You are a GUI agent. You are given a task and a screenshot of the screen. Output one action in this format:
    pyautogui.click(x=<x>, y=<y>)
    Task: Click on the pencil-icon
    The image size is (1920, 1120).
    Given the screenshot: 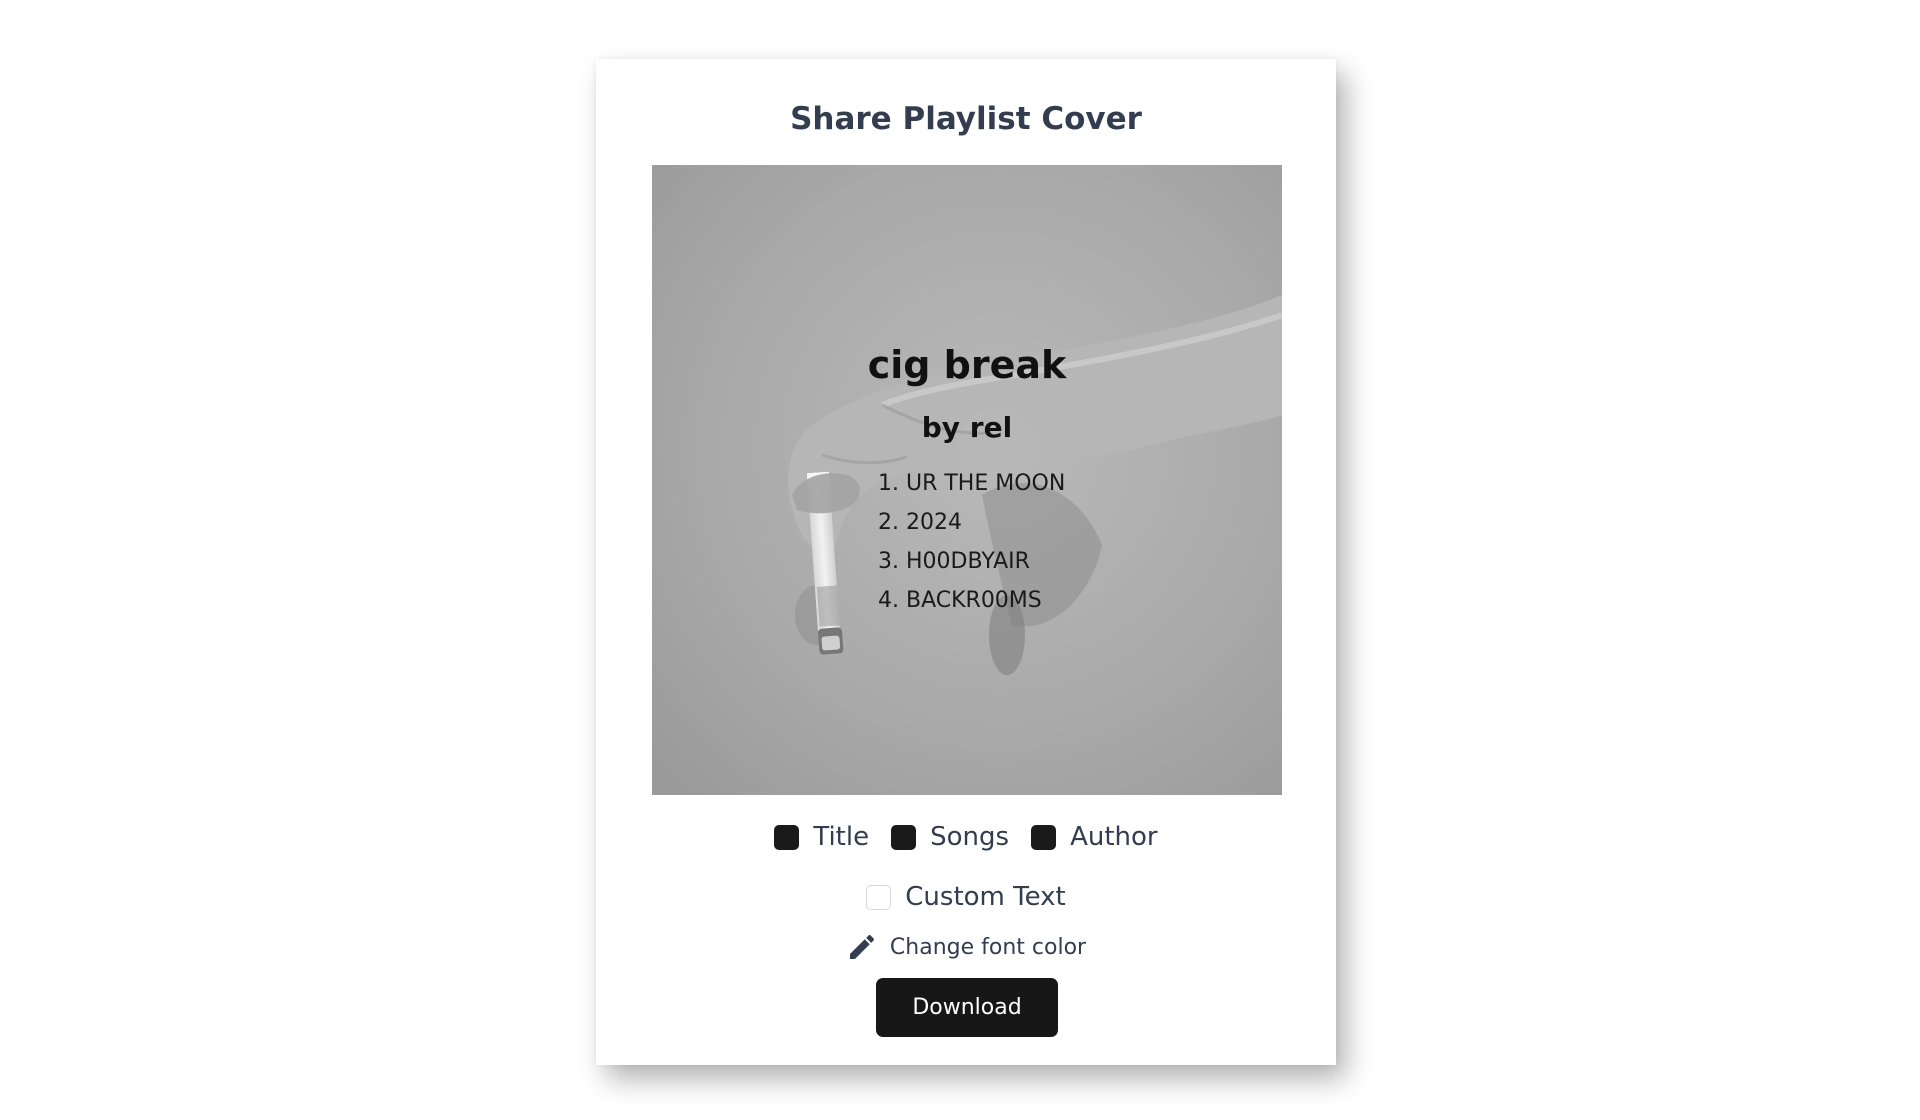 What is the action you would take?
    pyautogui.click(x=861, y=946)
    